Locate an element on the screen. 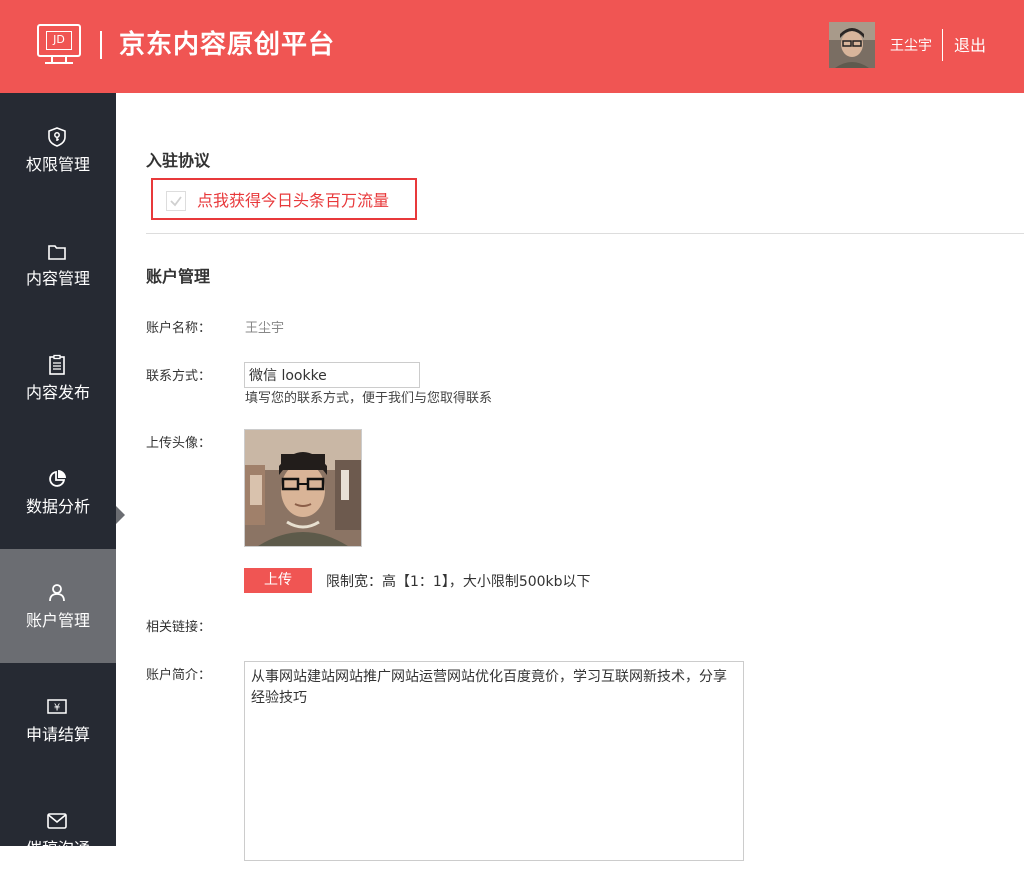 The image size is (1024, 891). sidebar-item-account-management: 账户管理 is located at coordinates (58, 606).